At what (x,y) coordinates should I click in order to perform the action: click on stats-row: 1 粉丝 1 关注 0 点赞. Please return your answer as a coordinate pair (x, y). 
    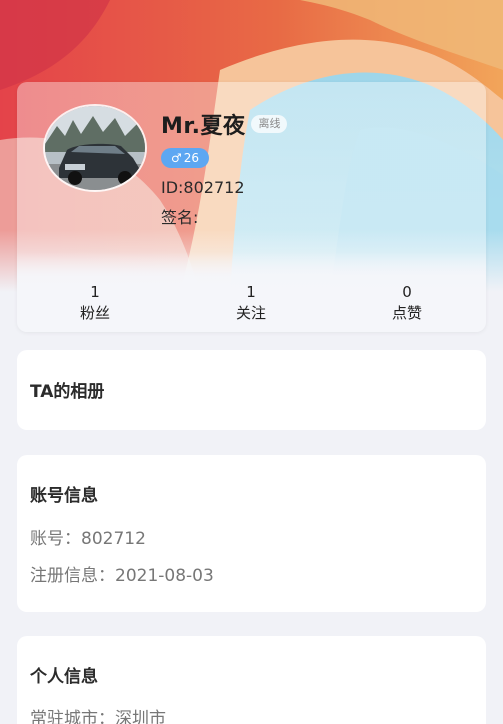
    Looking at the image, I should click on (251, 303).